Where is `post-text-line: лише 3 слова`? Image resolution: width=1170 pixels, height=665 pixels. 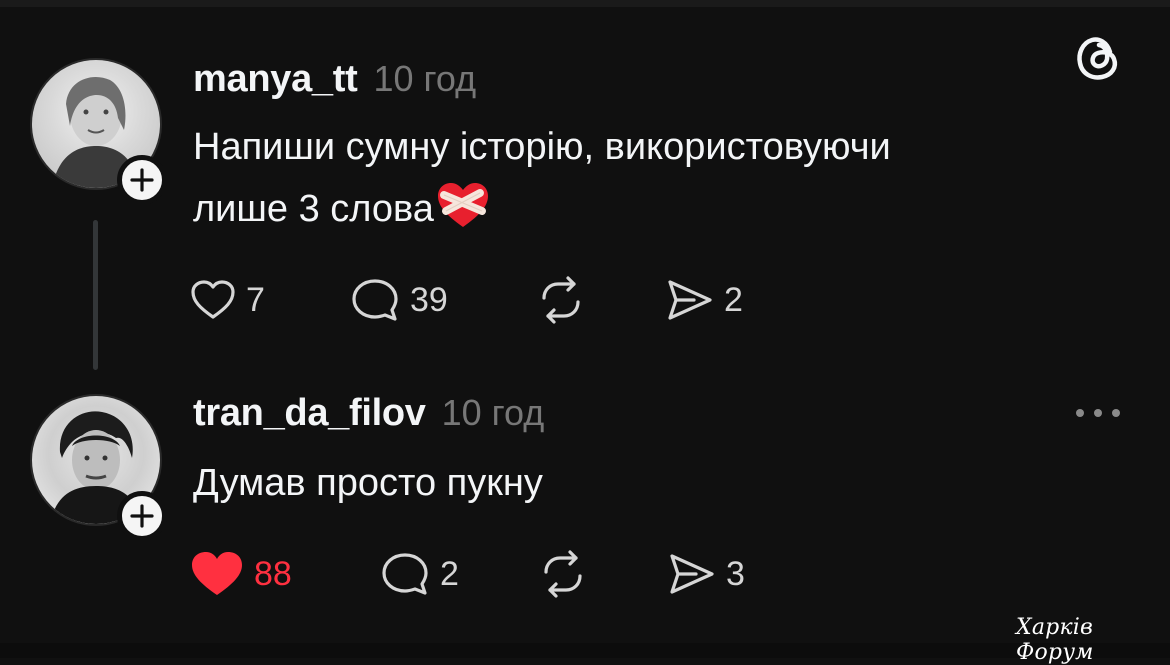
post-text-line: лише 3 слова is located at coordinates (313, 209).